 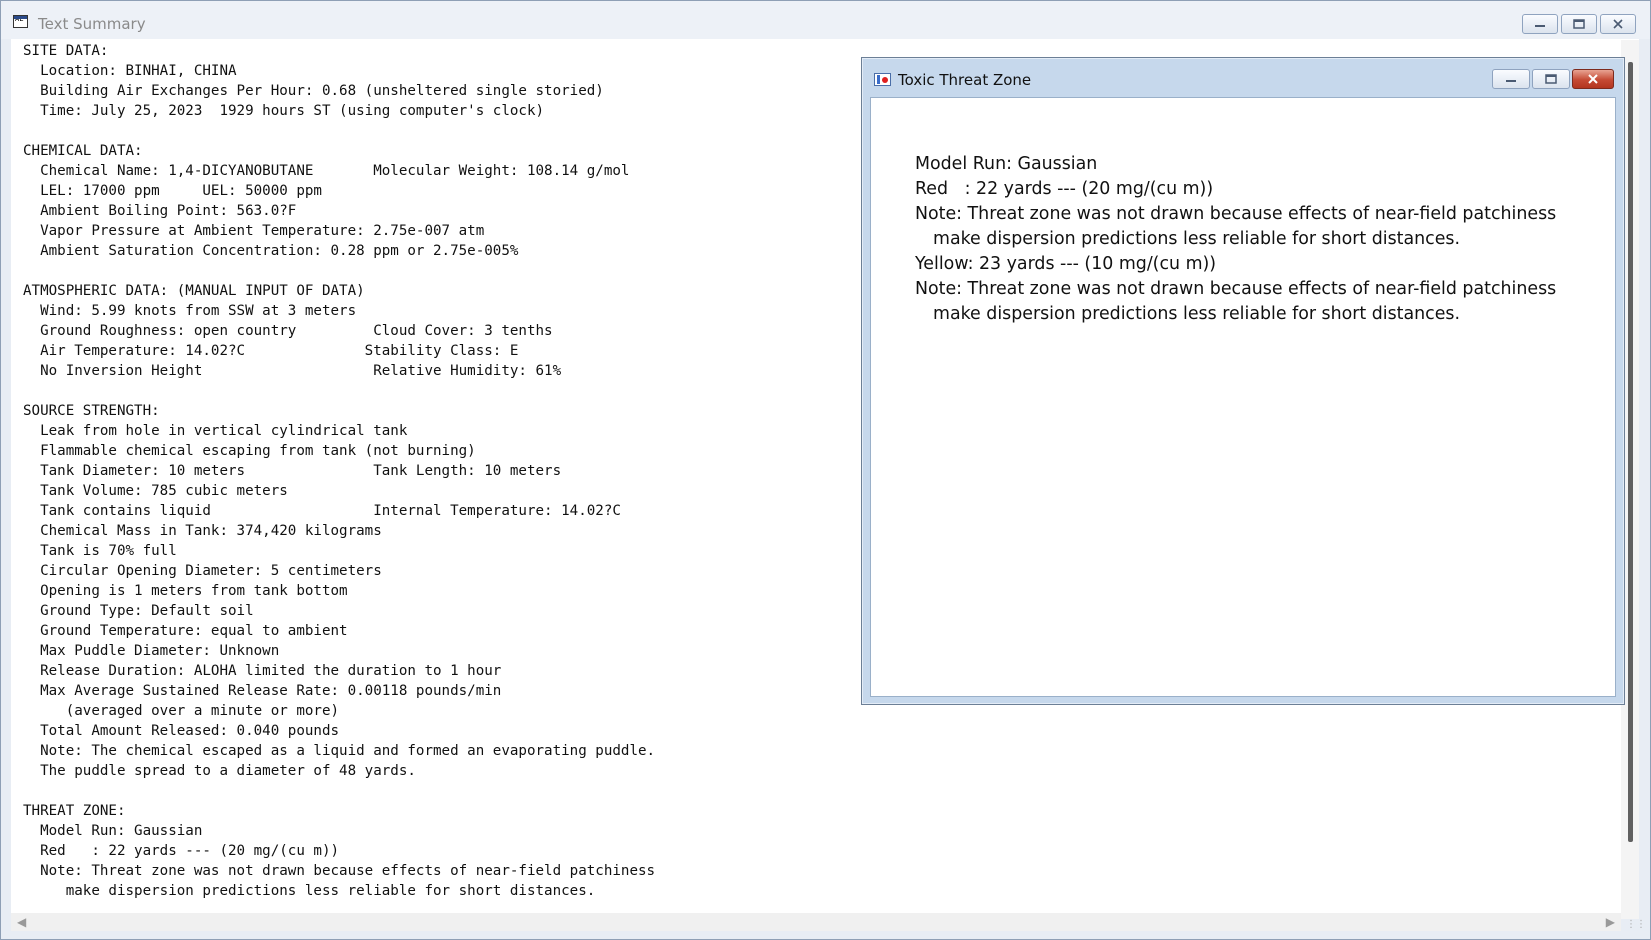 What do you see at coordinates (66, 51) in the screenshot?
I see `report-line: SITE DATA:` at bounding box center [66, 51].